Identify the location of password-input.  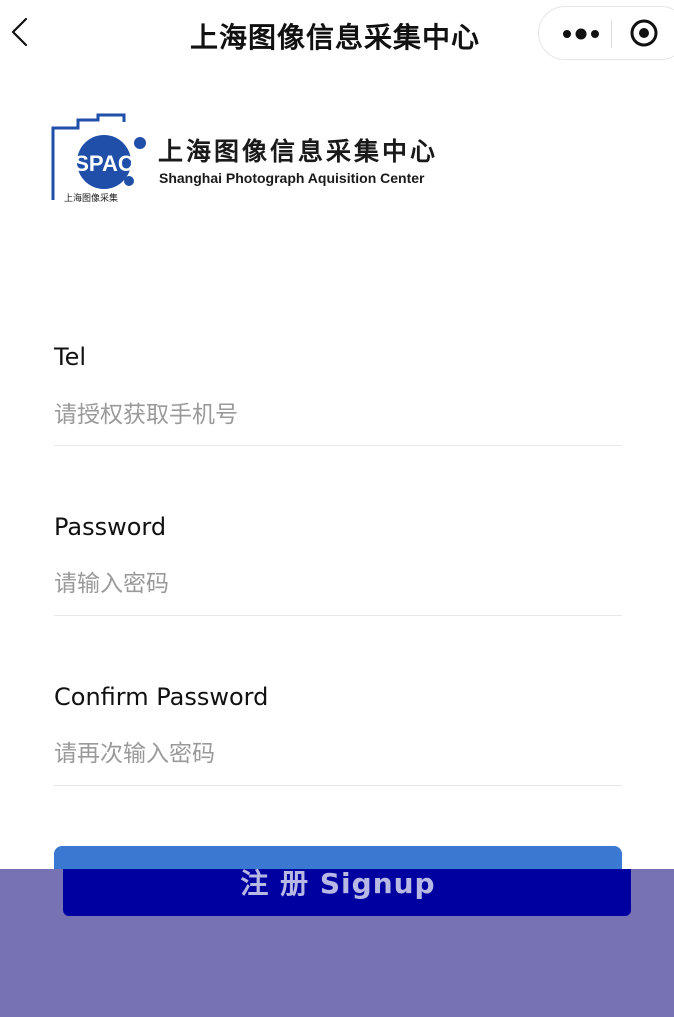
(338, 584).